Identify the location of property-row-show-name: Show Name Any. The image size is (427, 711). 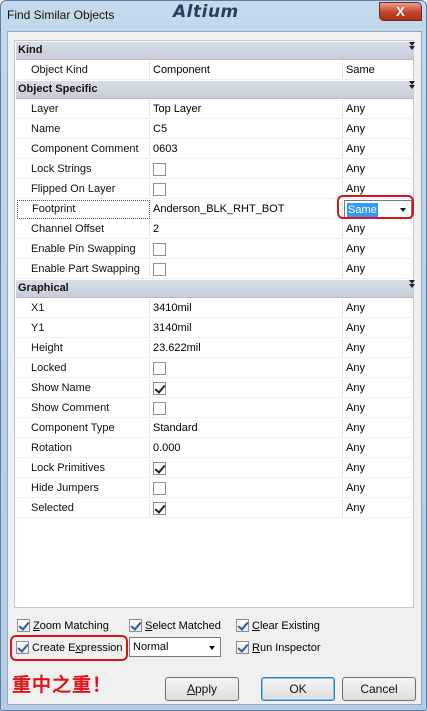
(214, 389).